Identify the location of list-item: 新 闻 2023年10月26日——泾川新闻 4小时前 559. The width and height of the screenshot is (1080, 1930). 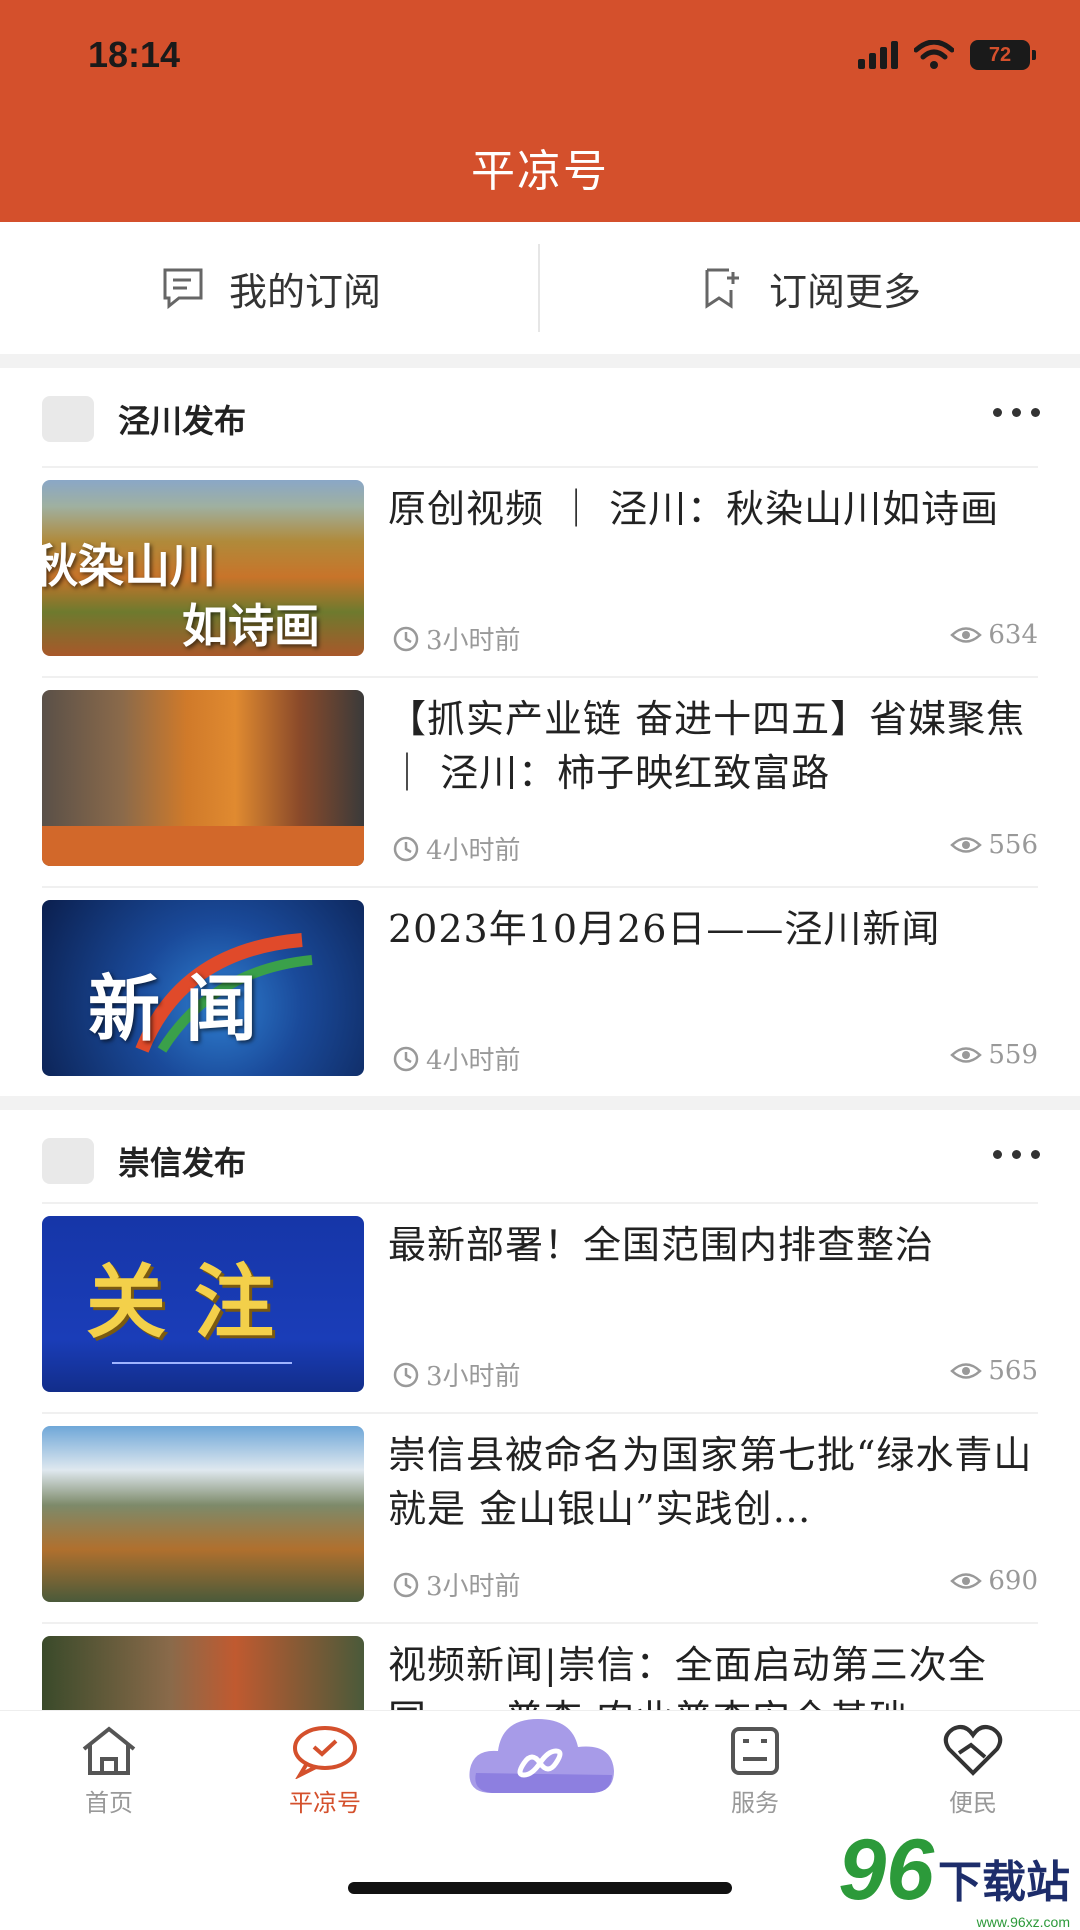
(540, 993).